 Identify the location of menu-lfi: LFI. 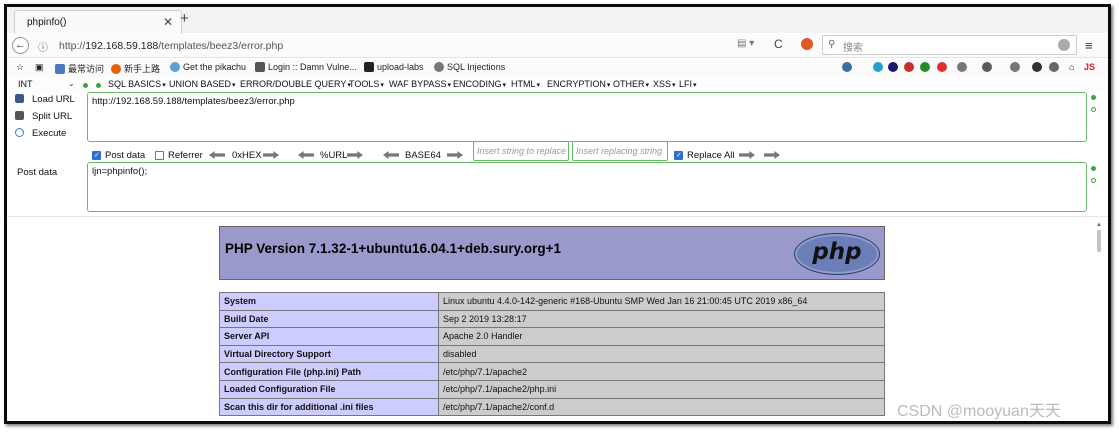
(688, 84).